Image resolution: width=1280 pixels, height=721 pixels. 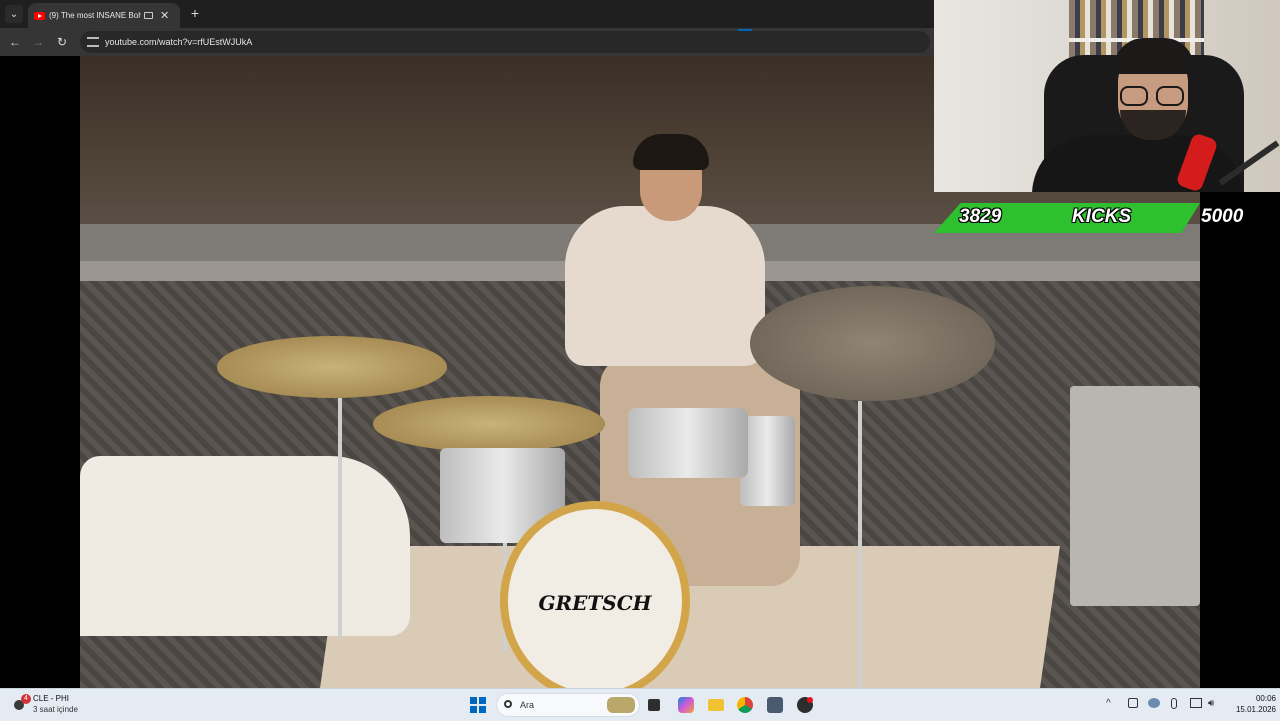 What do you see at coordinates (15, 42) in the screenshot?
I see `back-arrow-icon: ←` at bounding box center [15, 42].